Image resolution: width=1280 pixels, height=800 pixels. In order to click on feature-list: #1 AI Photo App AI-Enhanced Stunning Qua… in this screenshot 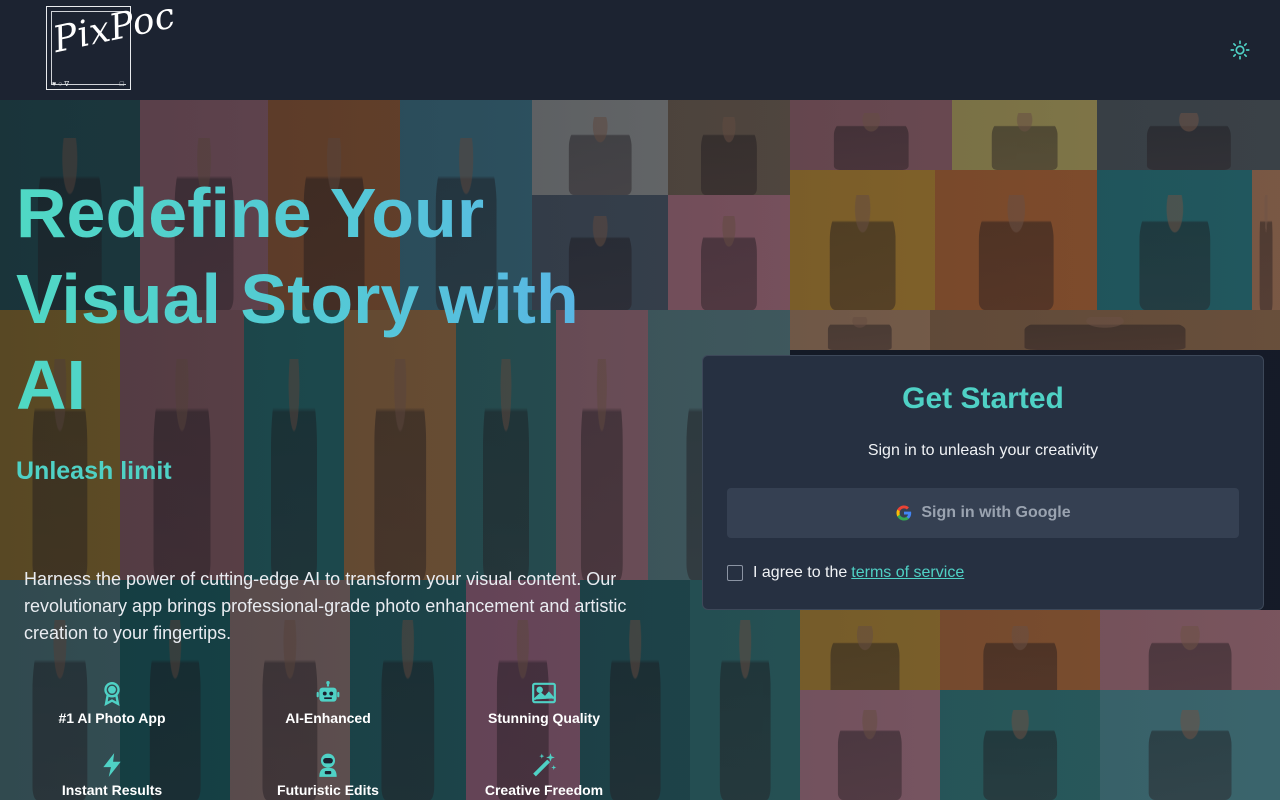, I will do `click(326, 738)`.